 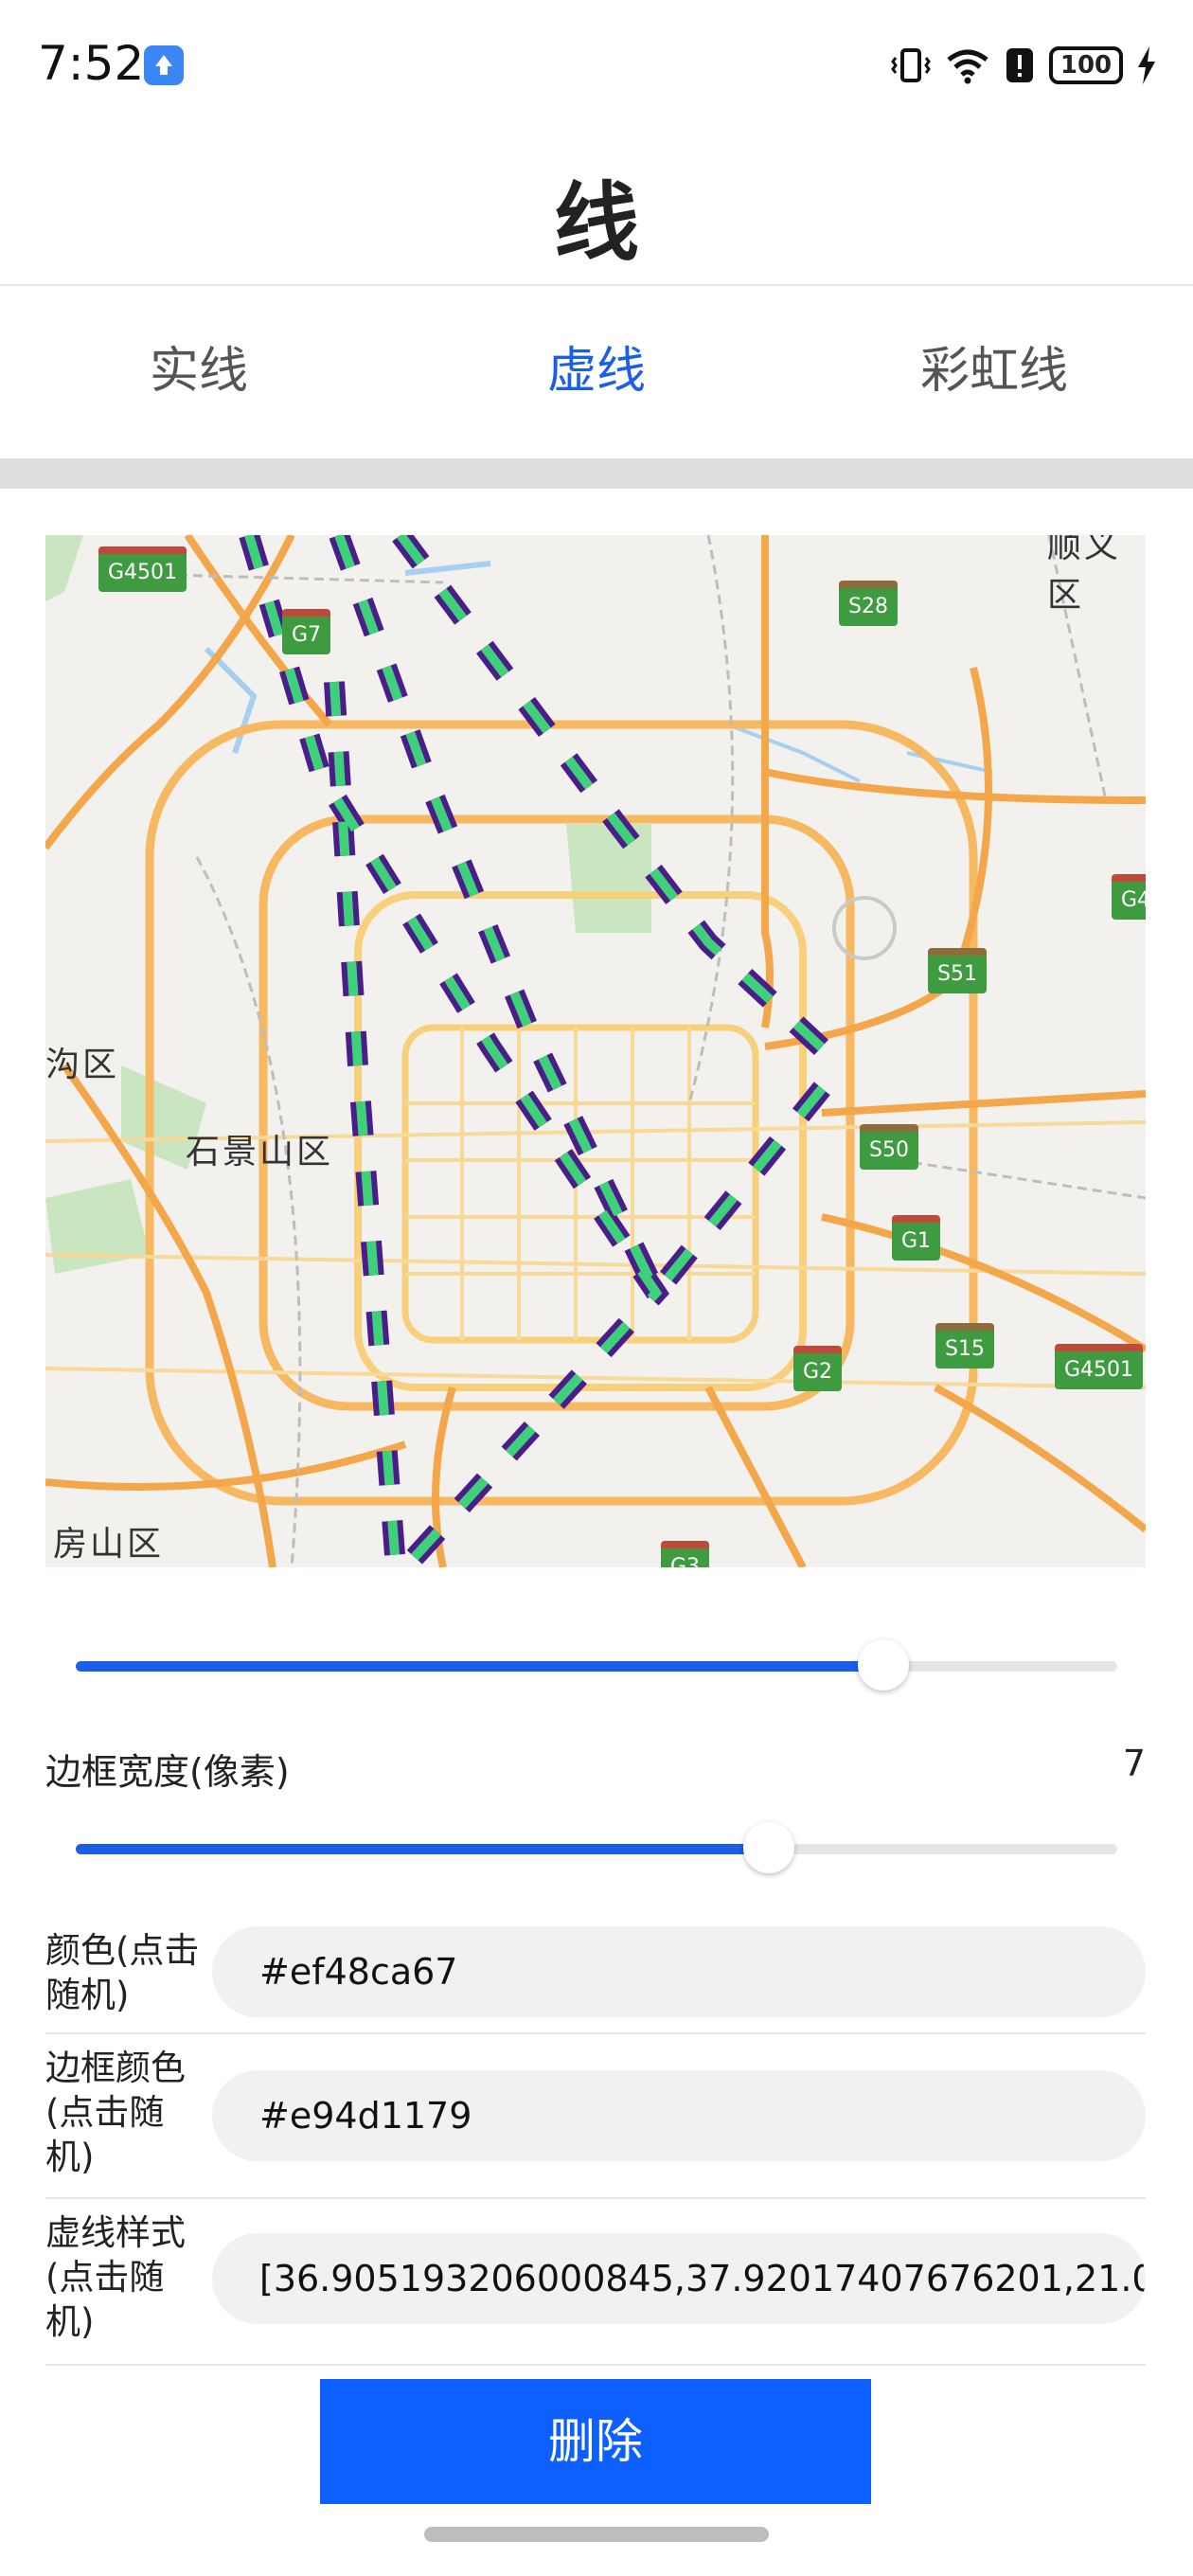 I want to click on road-shield: G1, so click(x=916, y=1238).